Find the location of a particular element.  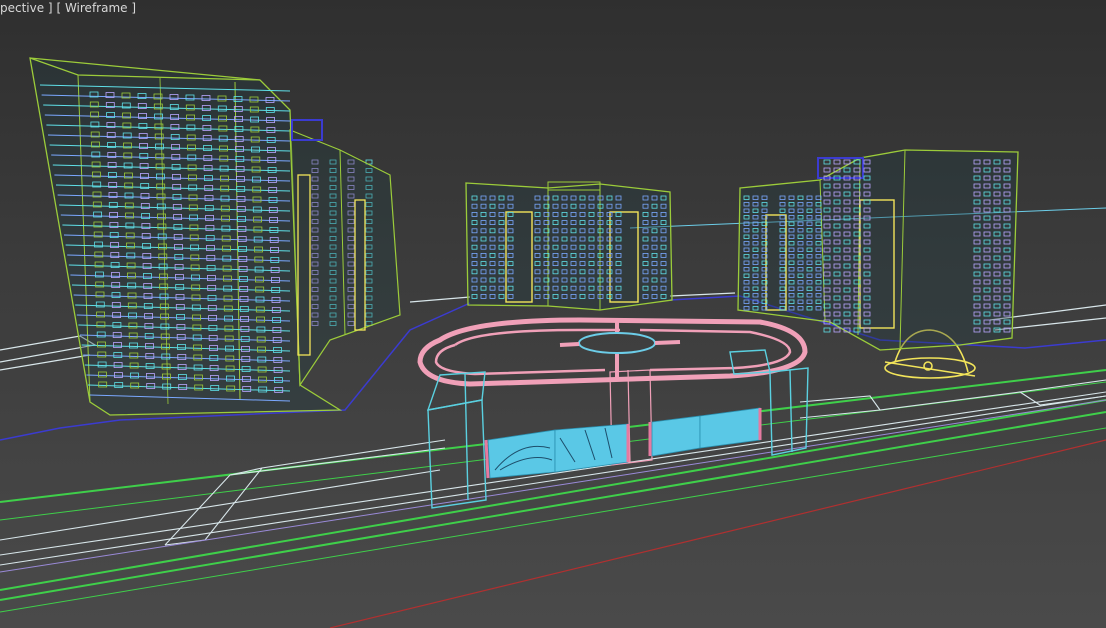

viewport-label: pective ] [ Wireframe ] is located at coordinates (68, 8).